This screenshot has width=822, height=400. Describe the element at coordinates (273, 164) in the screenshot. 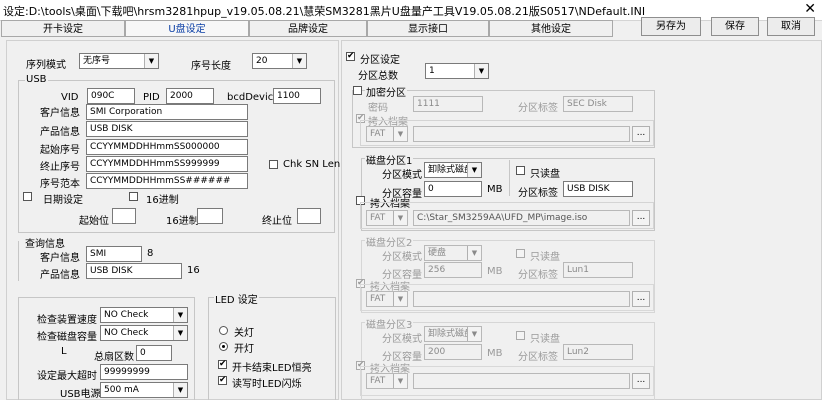

I see `chk-sn-len-checkbox` at that location.